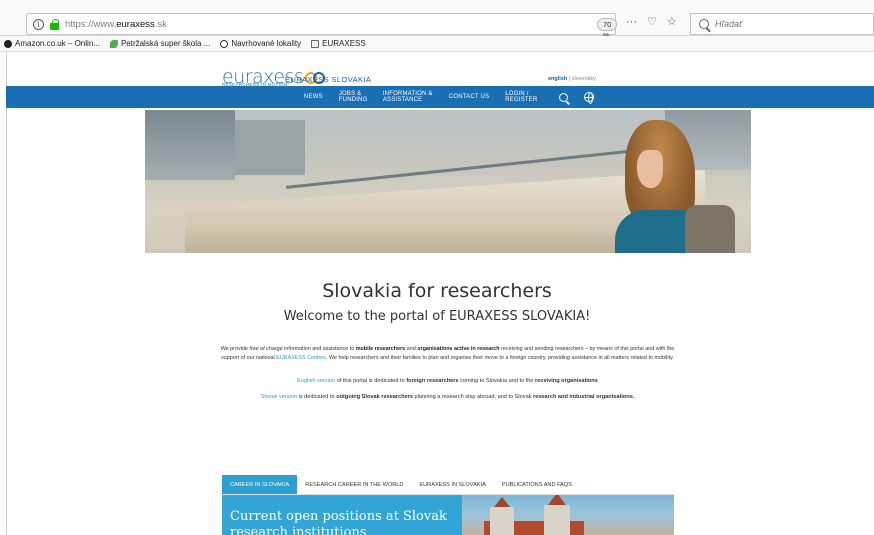 The width and height of the screenshot is (874, 535). I want to click on bookmark-euraxess-folder: EURAXESS, so click(338, 43).